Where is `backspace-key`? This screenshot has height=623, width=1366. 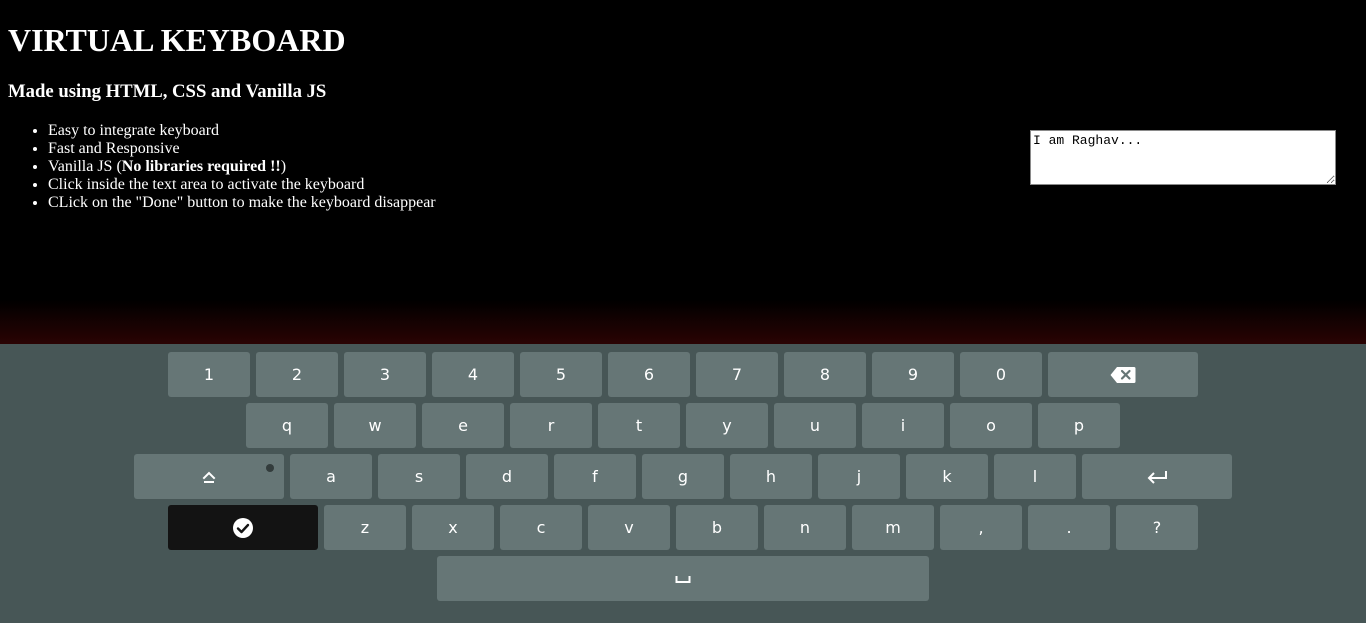 backspace-key is located at coordinates (1123, 374).